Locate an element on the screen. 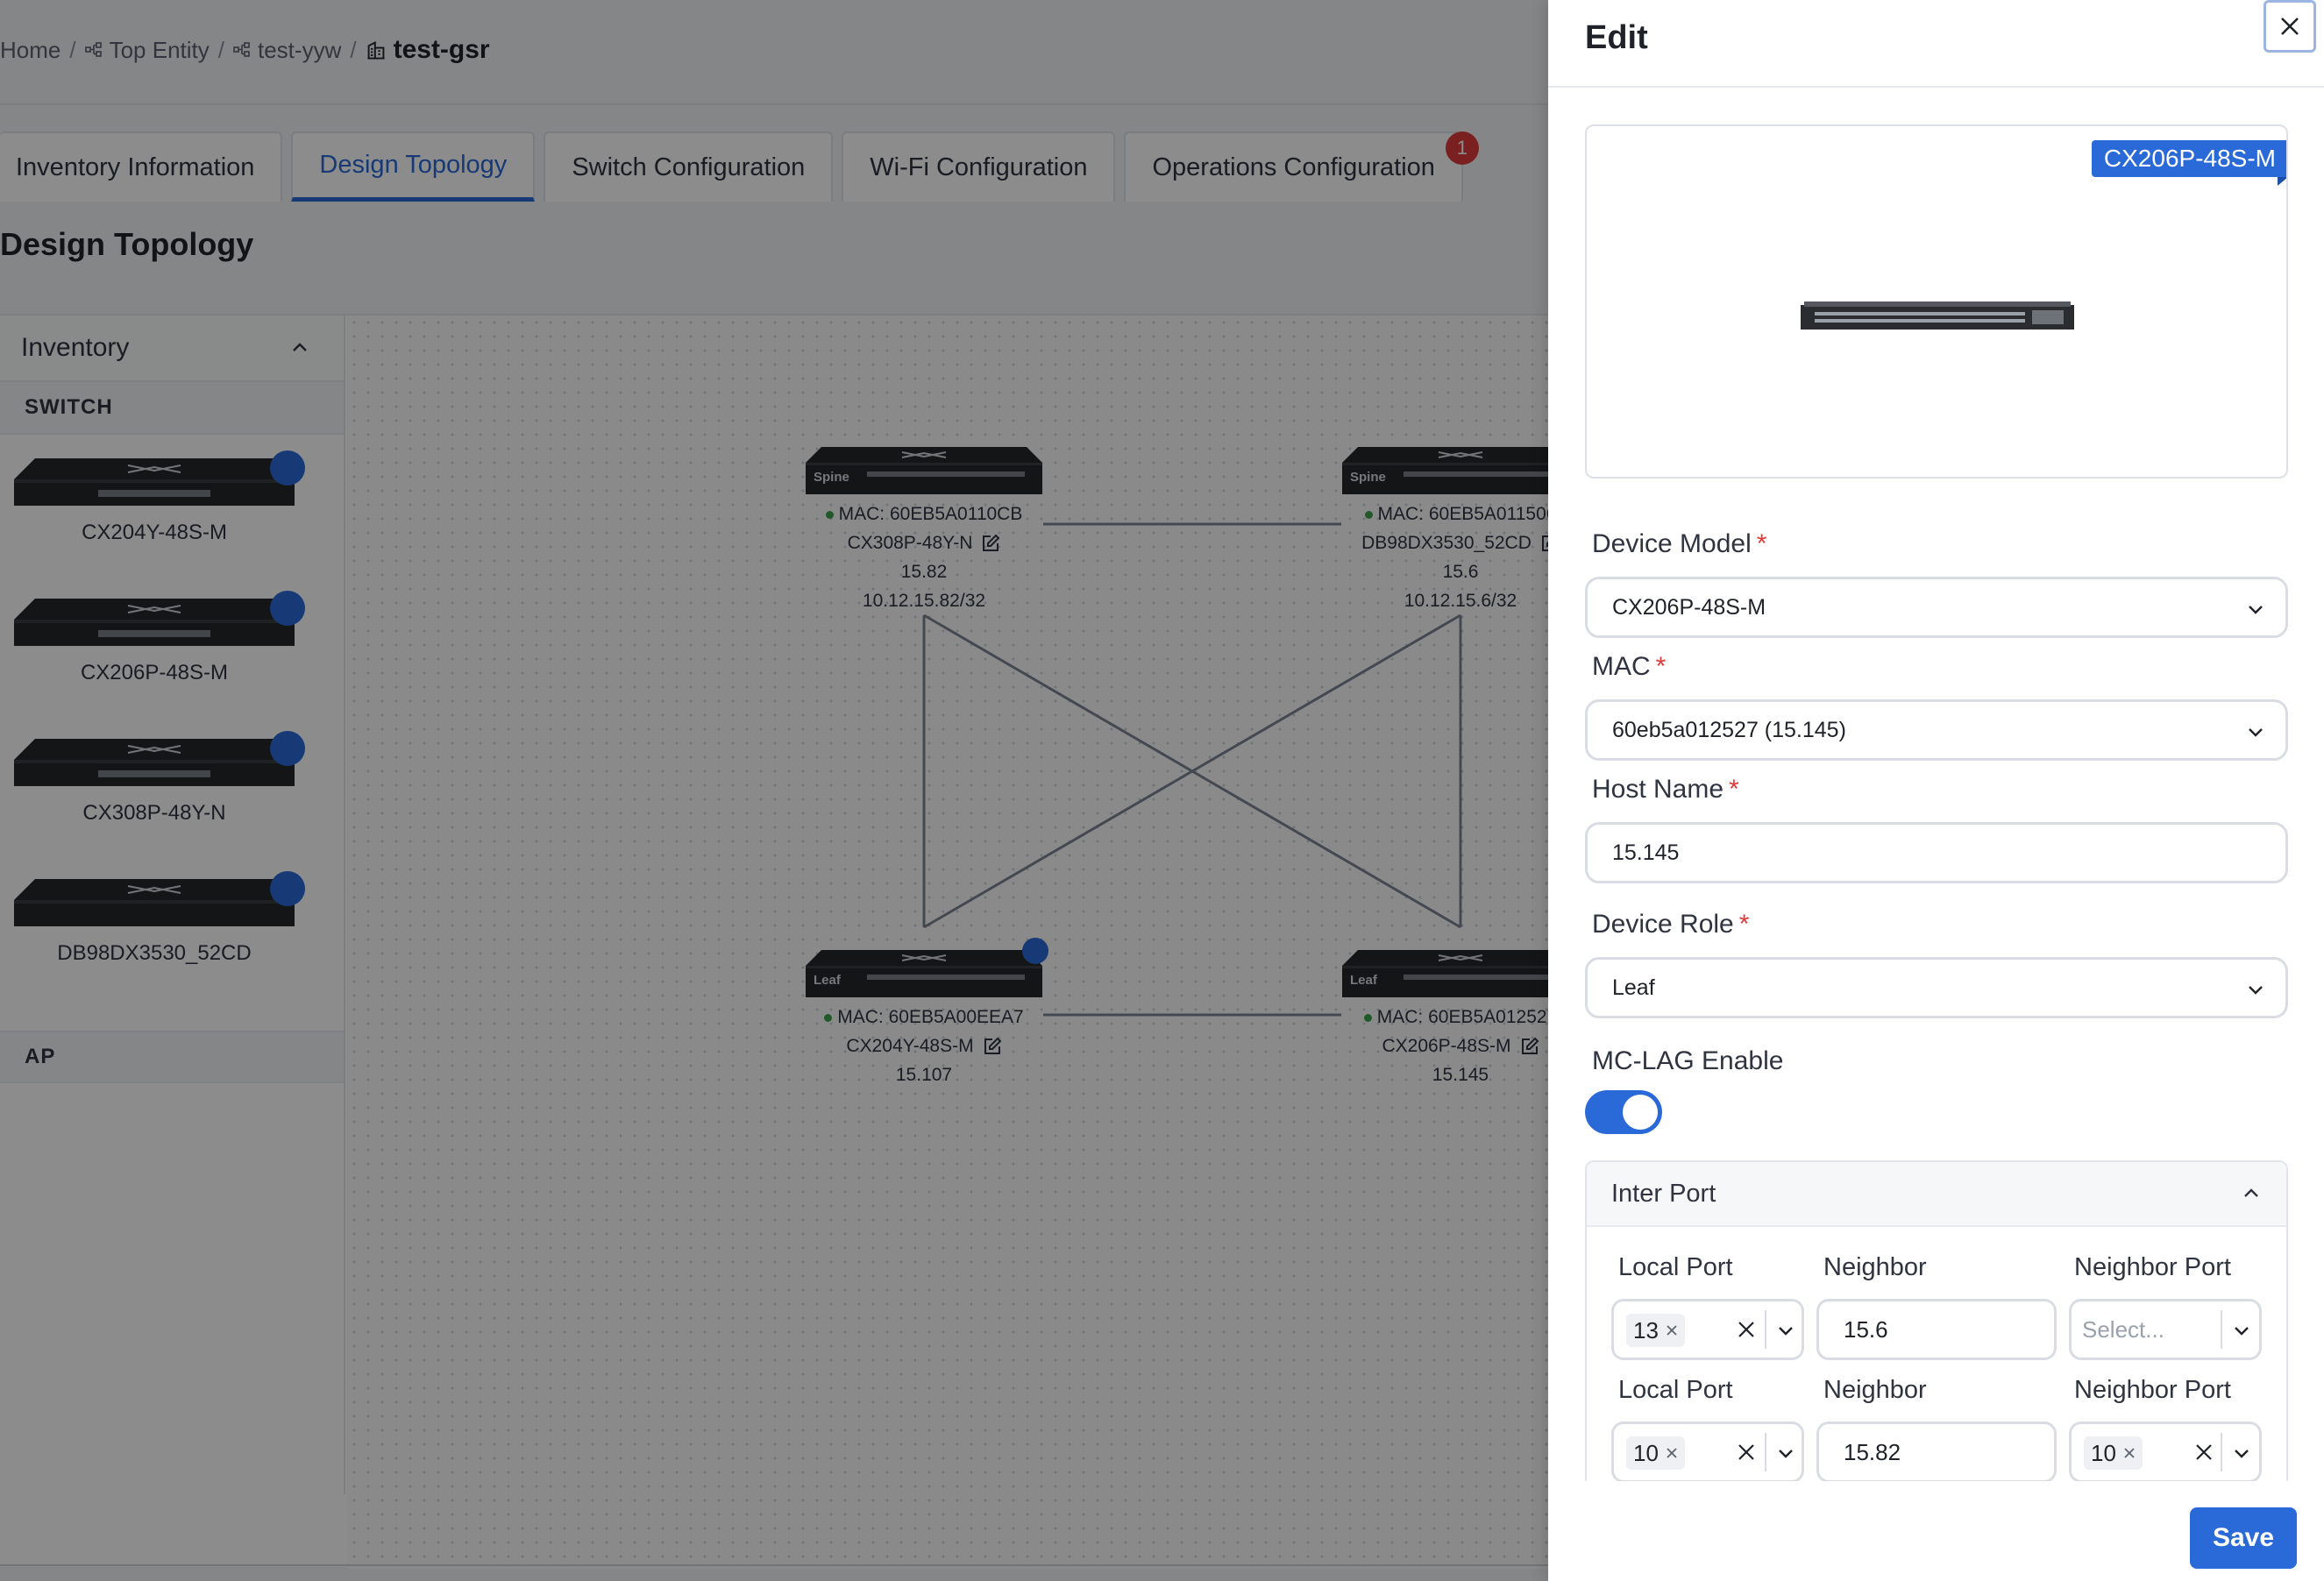  selected-tag: 13 is located at coordinates (1655, 1330).